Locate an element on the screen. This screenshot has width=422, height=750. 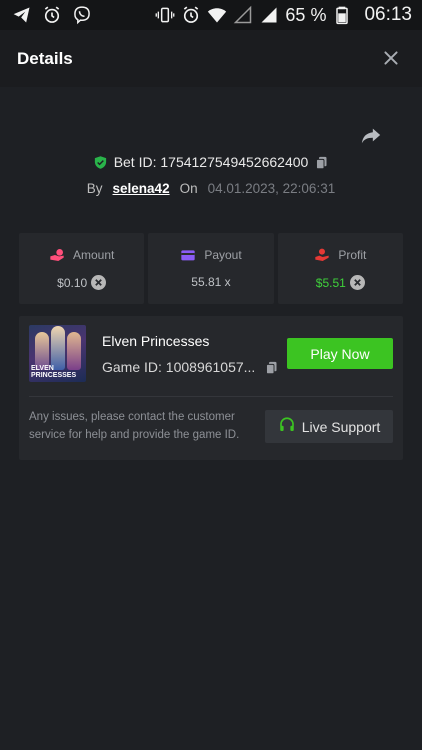
battery-icon is located at coordinates (342, 15).